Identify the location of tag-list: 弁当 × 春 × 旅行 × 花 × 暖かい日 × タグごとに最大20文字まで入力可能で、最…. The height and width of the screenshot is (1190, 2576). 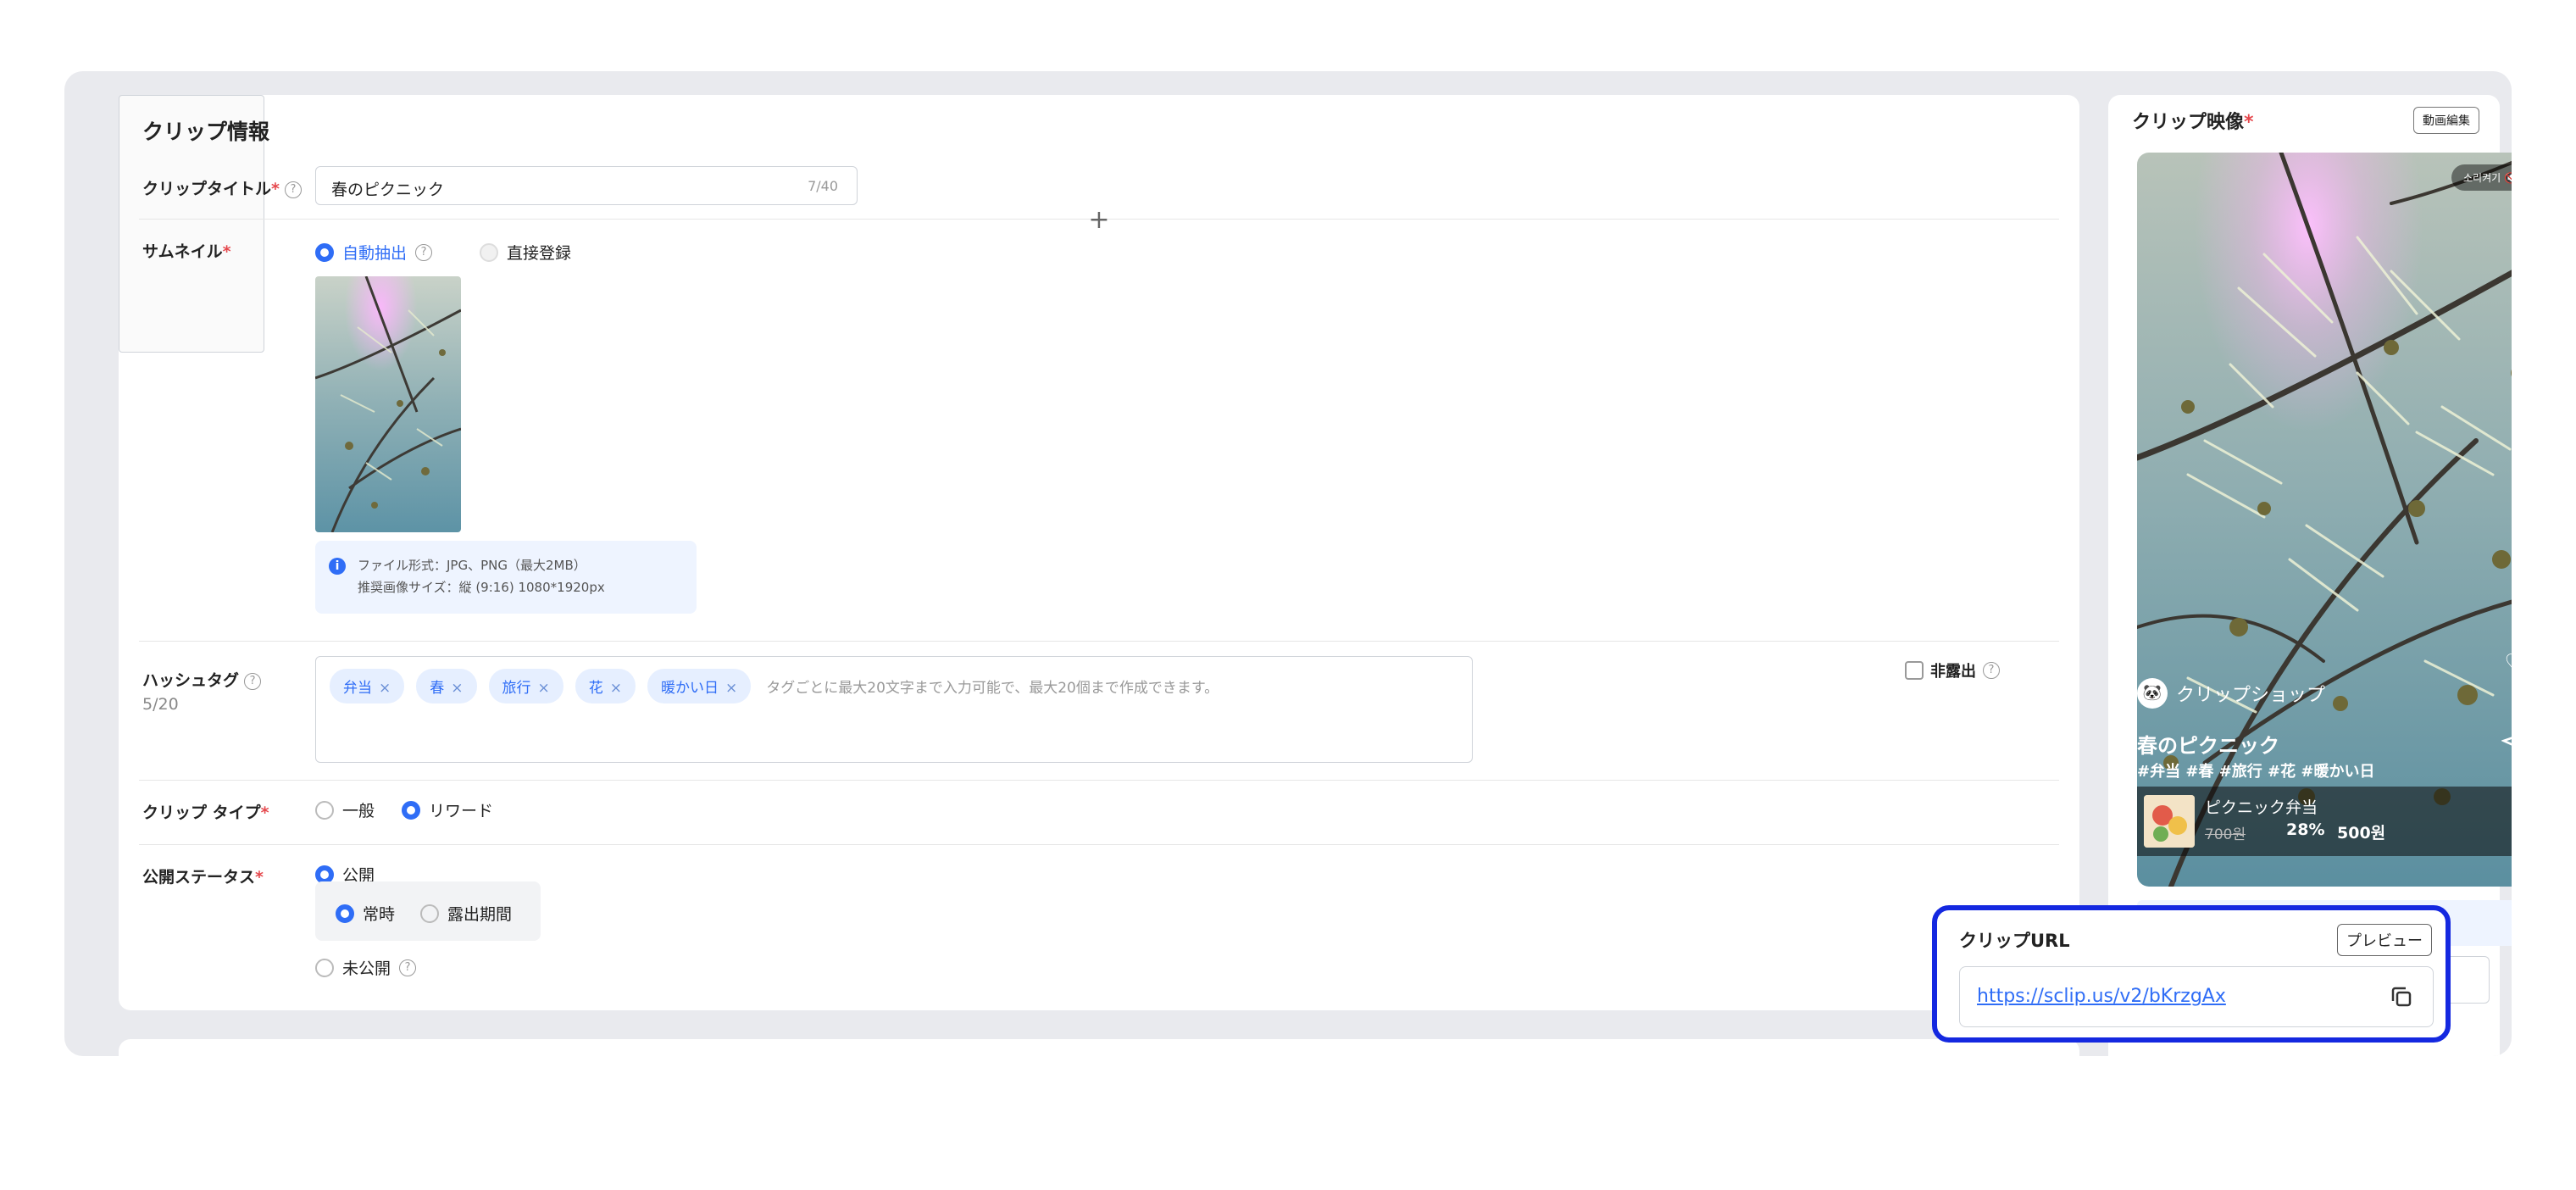
(774, 686).